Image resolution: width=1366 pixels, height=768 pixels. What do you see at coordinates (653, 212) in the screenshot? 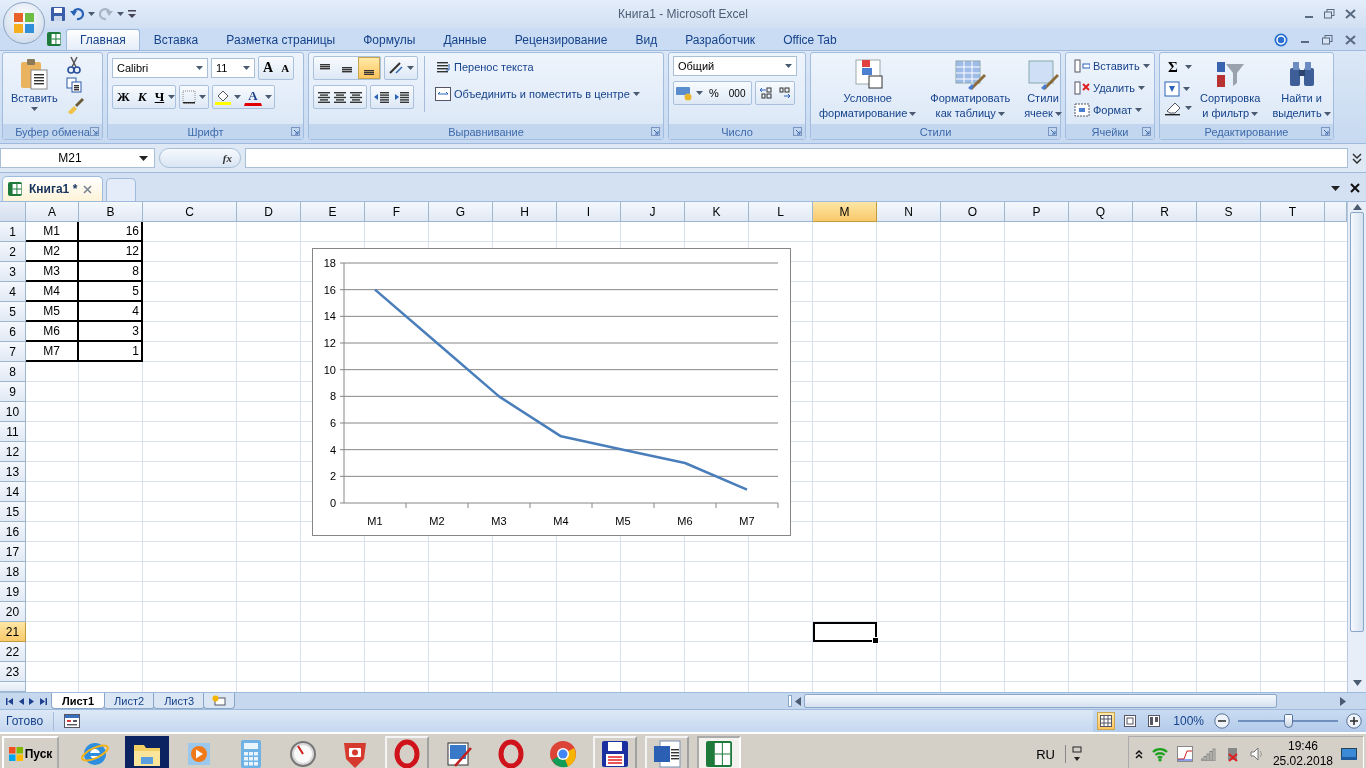
I see `column-header: J` at bounding box center [653, 212].